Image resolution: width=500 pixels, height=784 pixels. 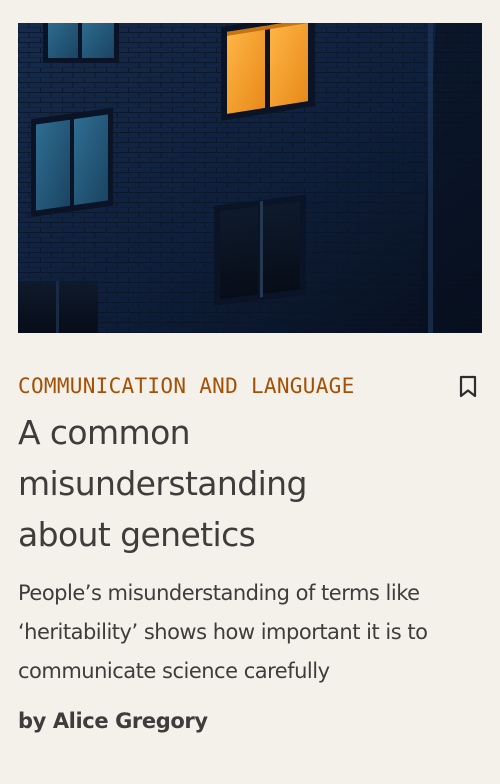 What do you see at coordinates (183, 483) in the screenshot?
I see `article-title: A common misunderstanding about genetics` at bounding box center [183, 483].